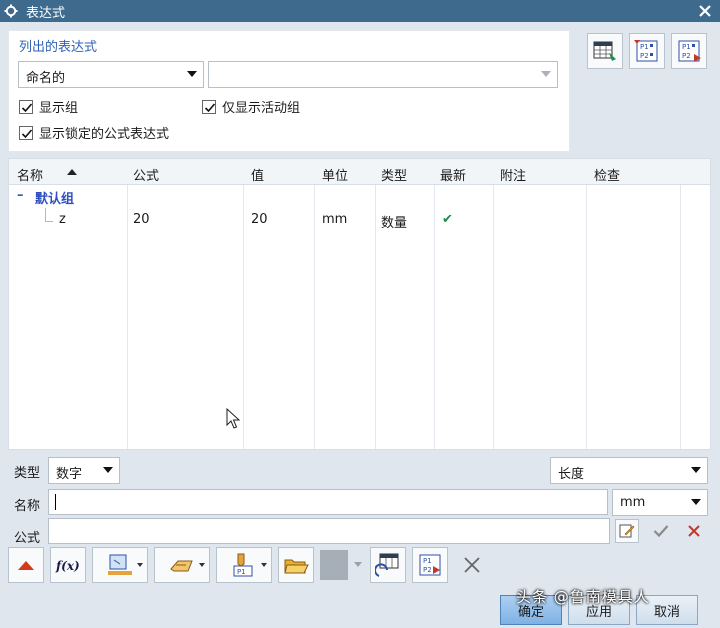 This screenshot has height=628, width=720. Describe the element at coordinates (30, 174) in the screenshot. I see `column-header-name: 名称` at that location.